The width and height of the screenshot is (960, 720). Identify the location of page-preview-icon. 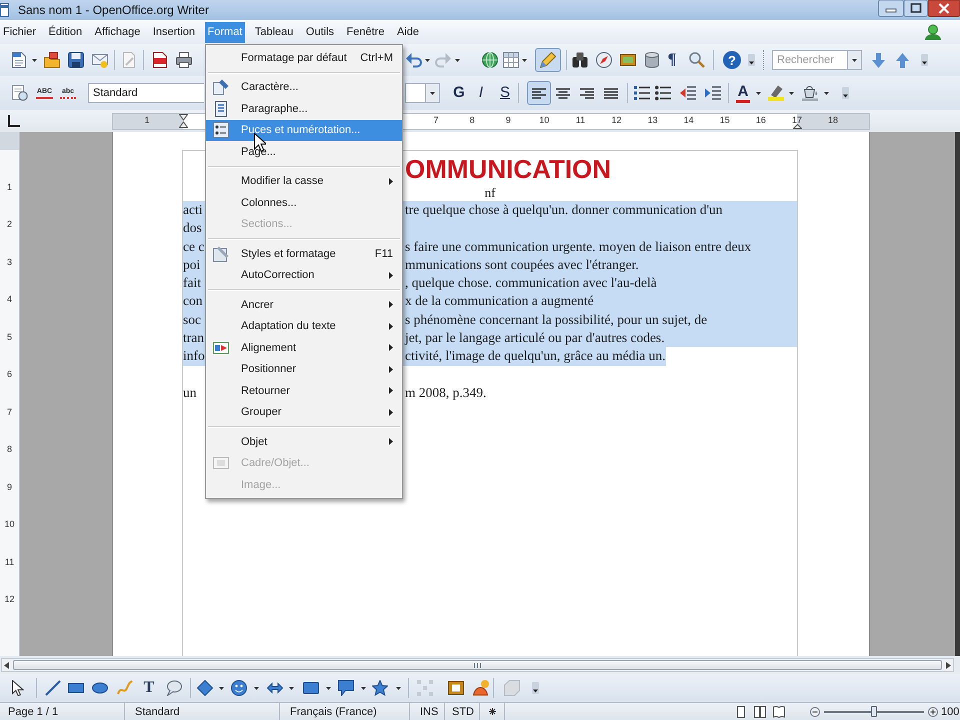
(20, 93).